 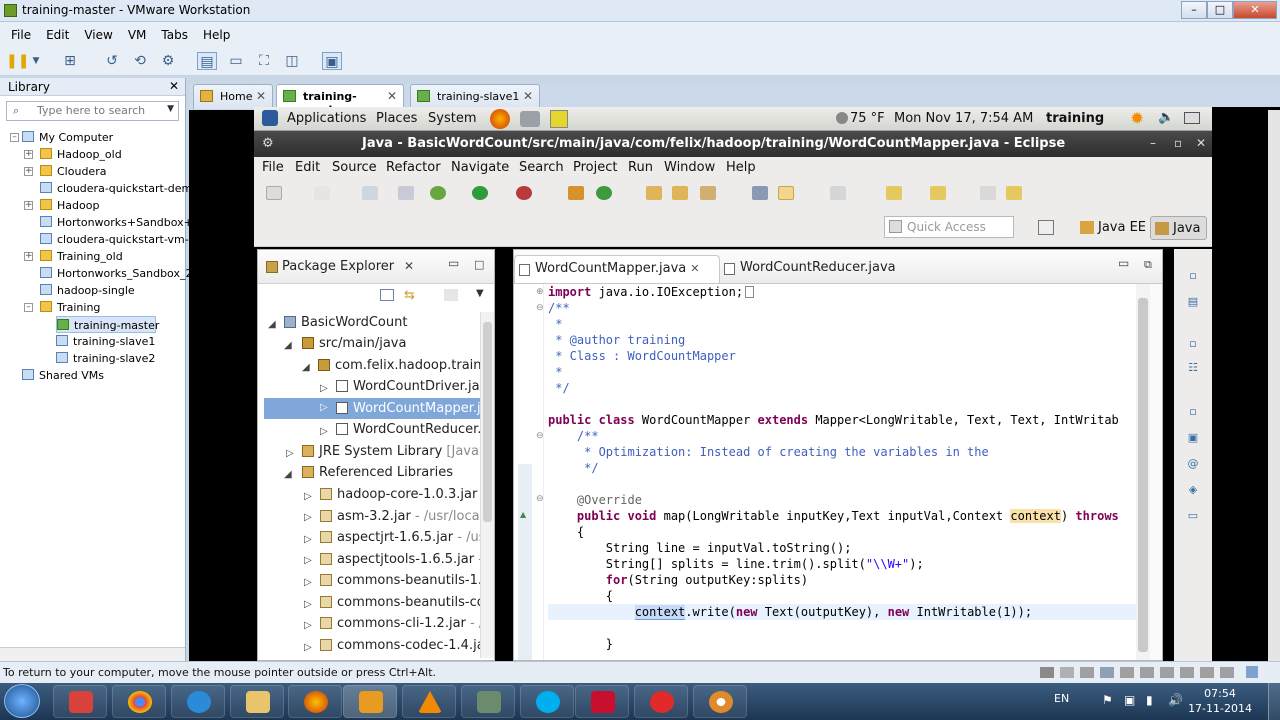 What do you see at coordinates (370, 193) in the screenshot?
I see `print-icon` at bounding box center [370, 193].